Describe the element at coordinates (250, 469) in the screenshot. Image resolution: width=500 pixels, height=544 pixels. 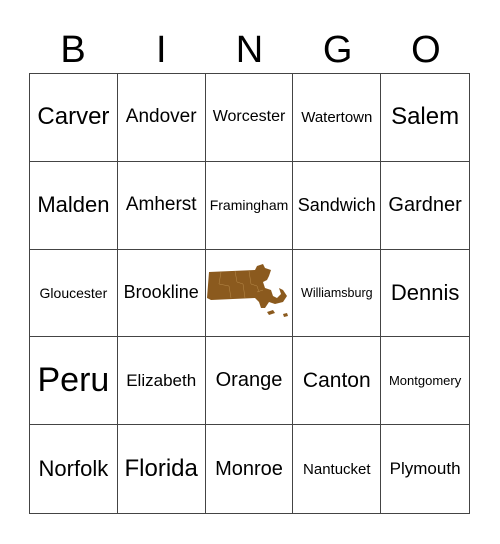
I see `bingo-cell: Monroe` at that location.